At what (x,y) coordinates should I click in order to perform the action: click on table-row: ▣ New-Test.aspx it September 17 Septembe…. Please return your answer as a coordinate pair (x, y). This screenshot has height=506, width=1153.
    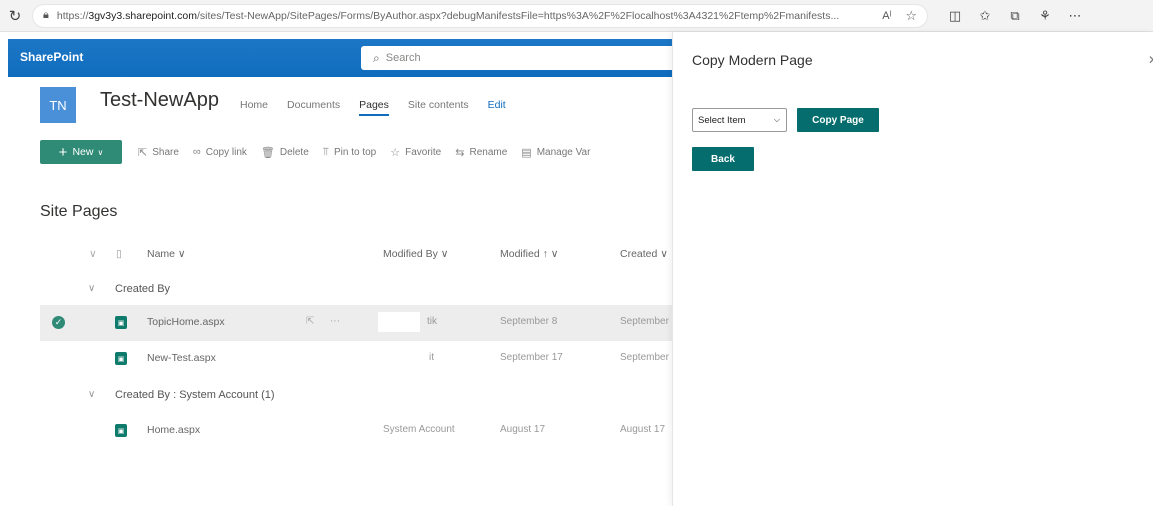
    Looking at the image, I should click on (356, 359).